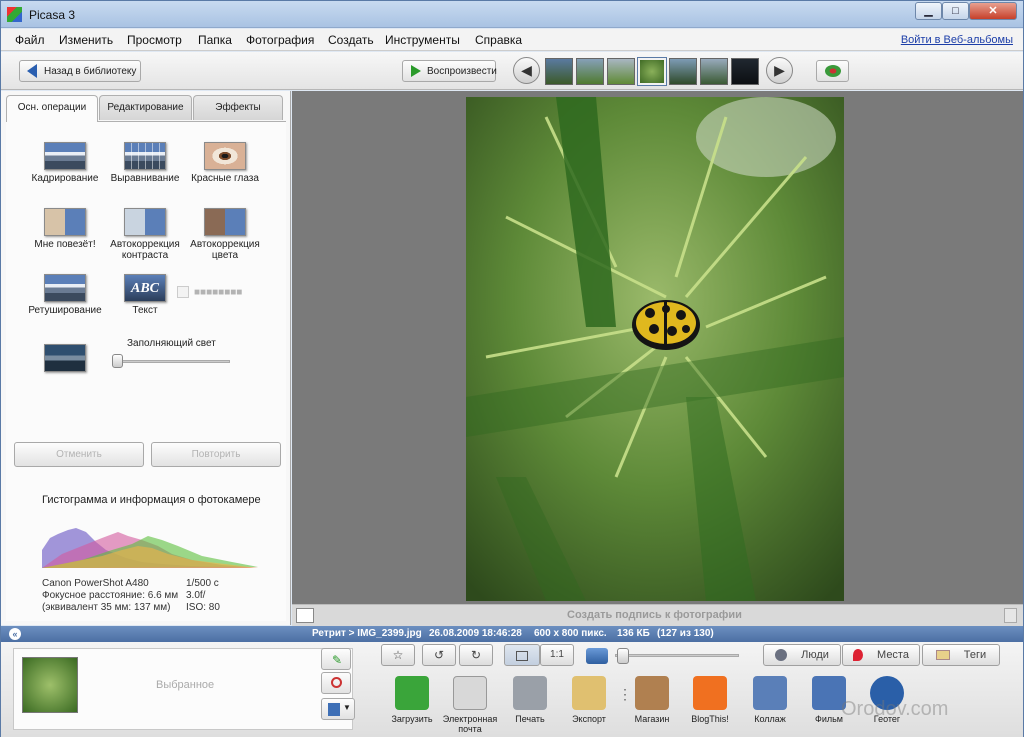 The image size is (1024, 737). I want to click on slider-track, so click(173, 361).